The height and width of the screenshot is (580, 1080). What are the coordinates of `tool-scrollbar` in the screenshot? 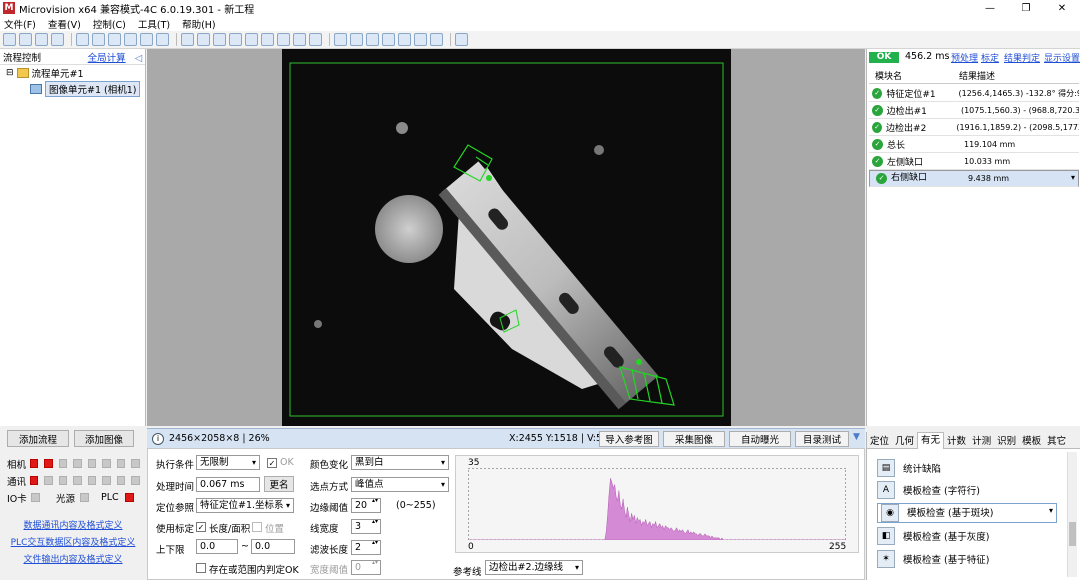 It's located at (1072, 514).